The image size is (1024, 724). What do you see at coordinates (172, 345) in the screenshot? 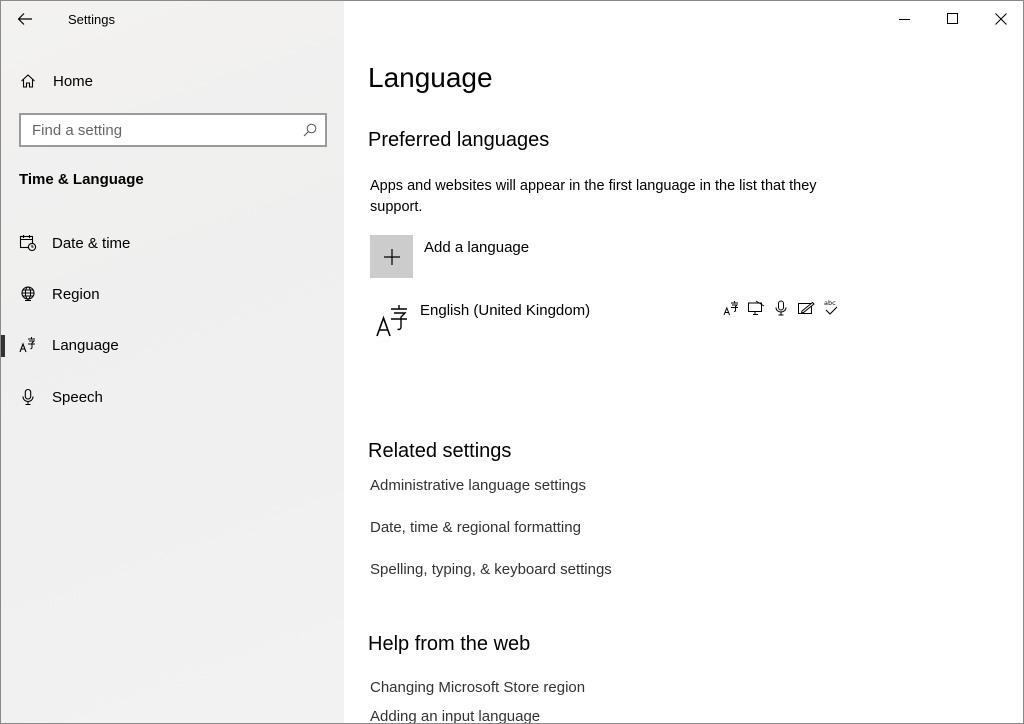
I see `sidebar-item-language: Language` at bounding box center [172, 345].